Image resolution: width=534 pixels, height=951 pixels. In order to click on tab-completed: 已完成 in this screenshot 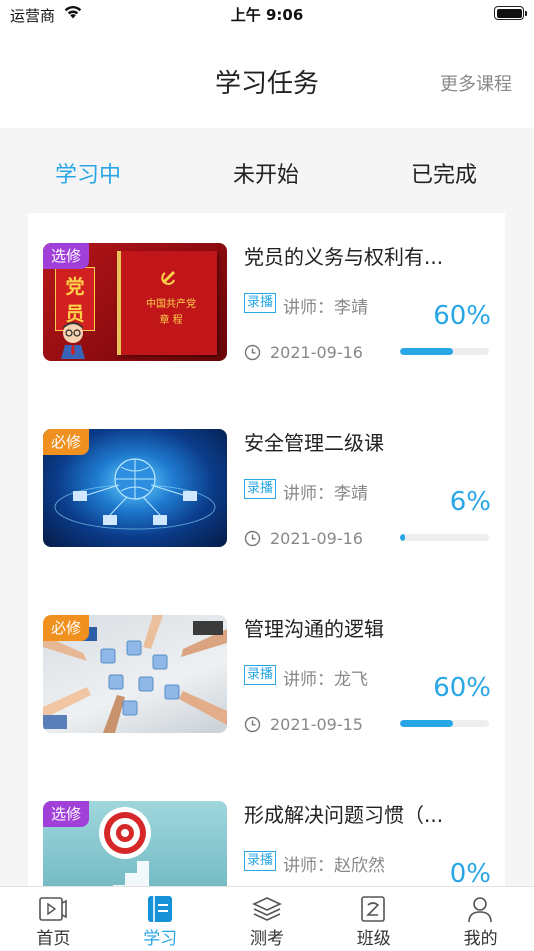, I will do `click(444, 173)`.